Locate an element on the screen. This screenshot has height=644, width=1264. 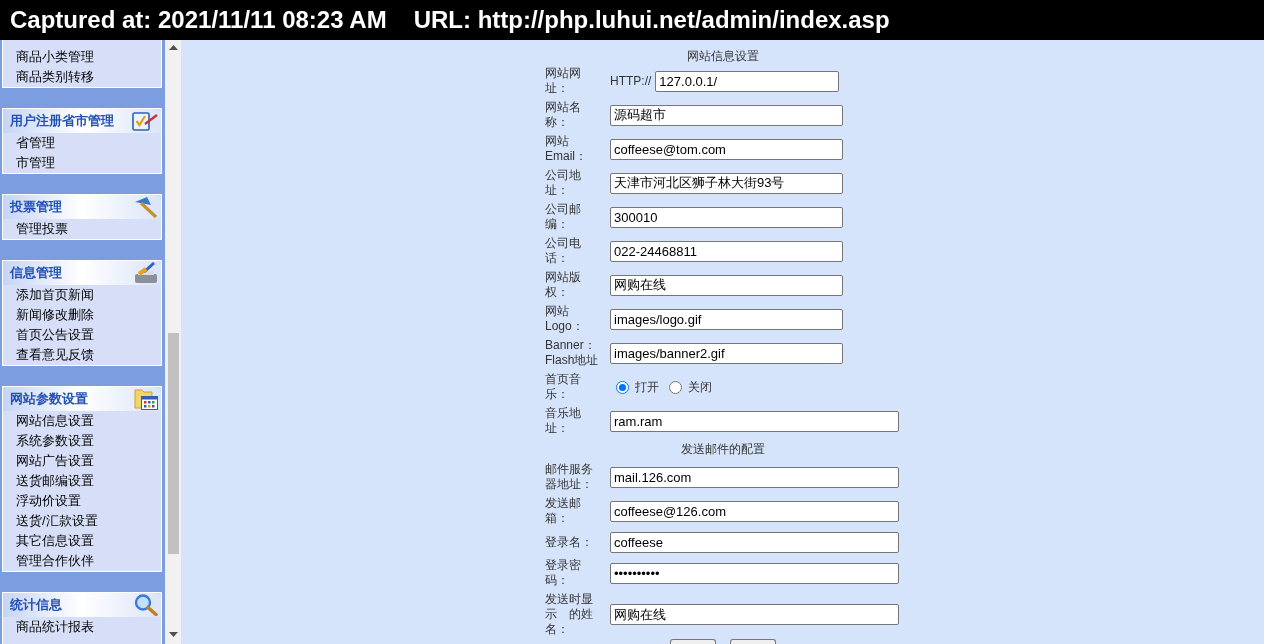
panel-title: 投票管理 is located at coordinates (36, 207).